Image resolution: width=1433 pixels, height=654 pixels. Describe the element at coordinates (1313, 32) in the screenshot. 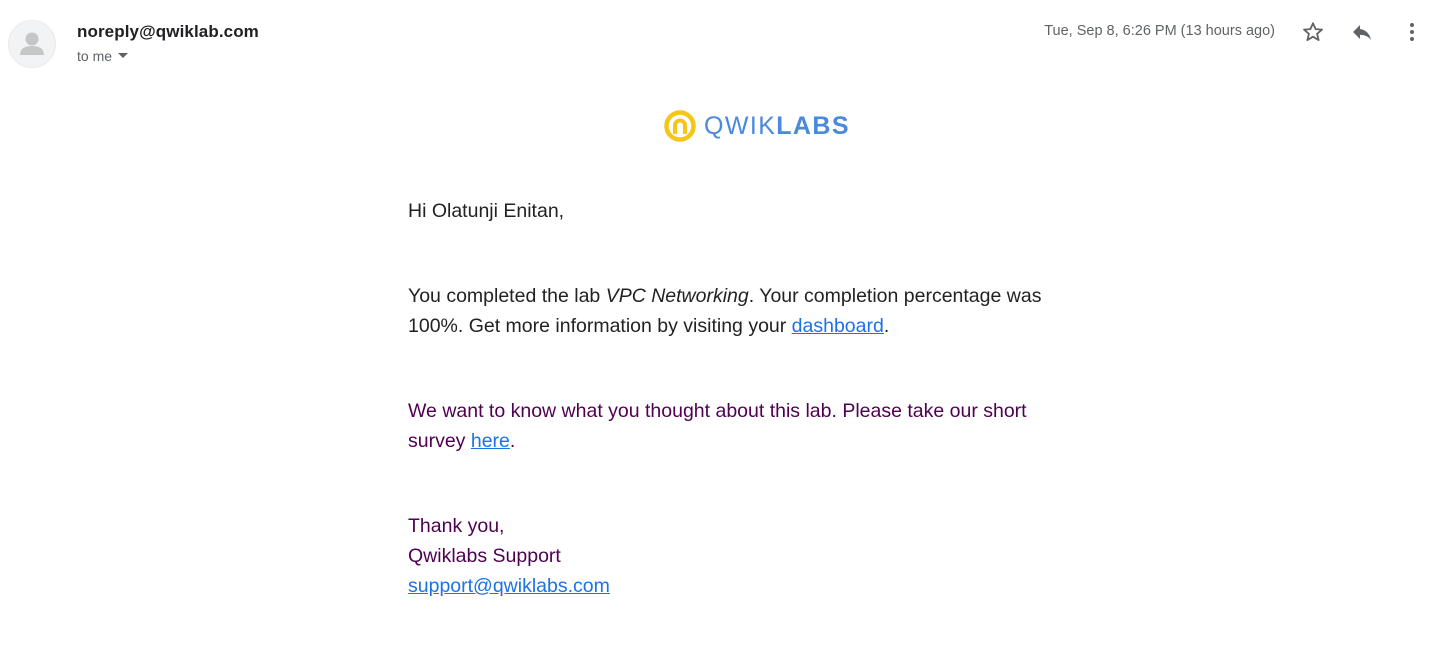

I see `star-icon` at that location.